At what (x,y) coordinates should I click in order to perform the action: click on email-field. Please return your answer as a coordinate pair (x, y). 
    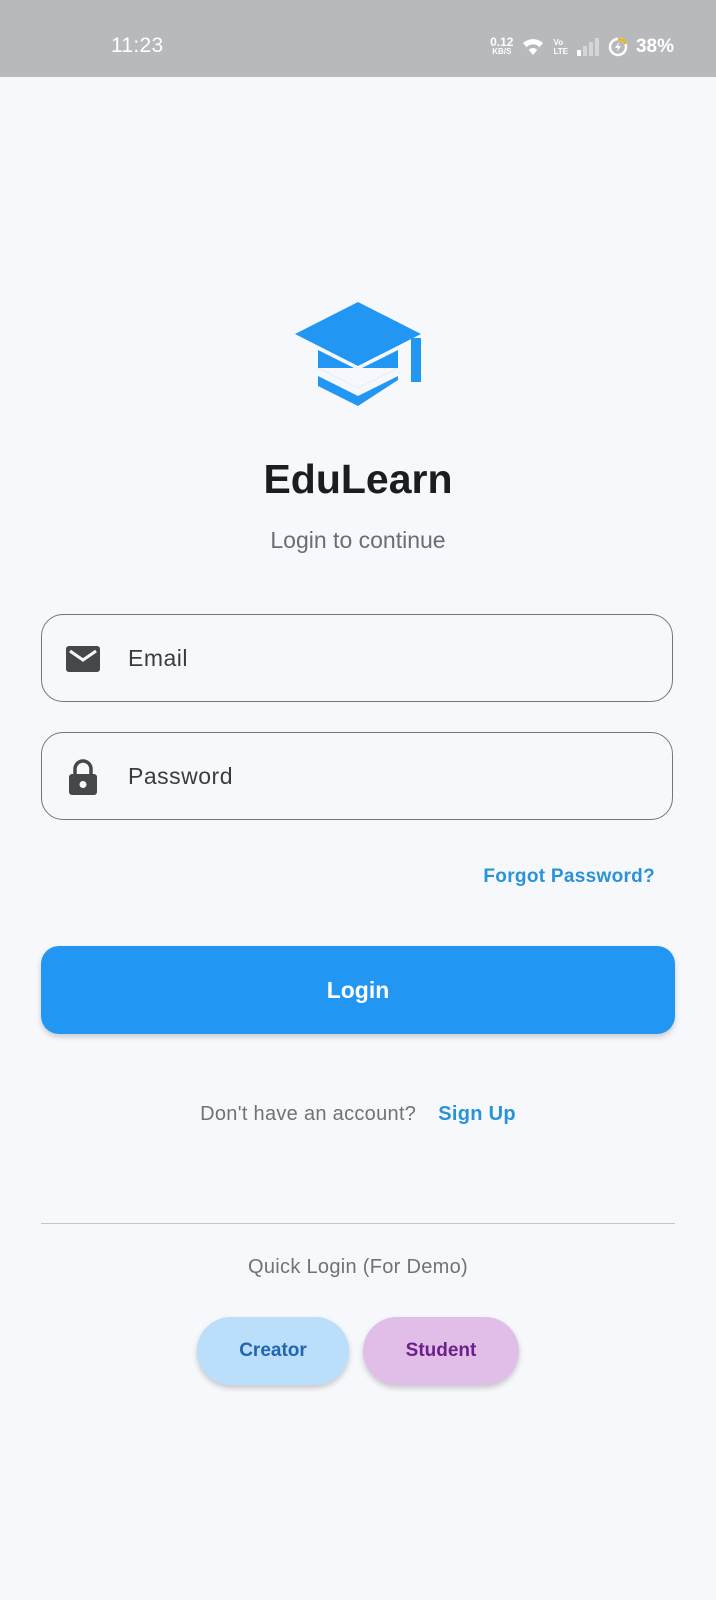
    Looking at the image, I should click on (357, 658).